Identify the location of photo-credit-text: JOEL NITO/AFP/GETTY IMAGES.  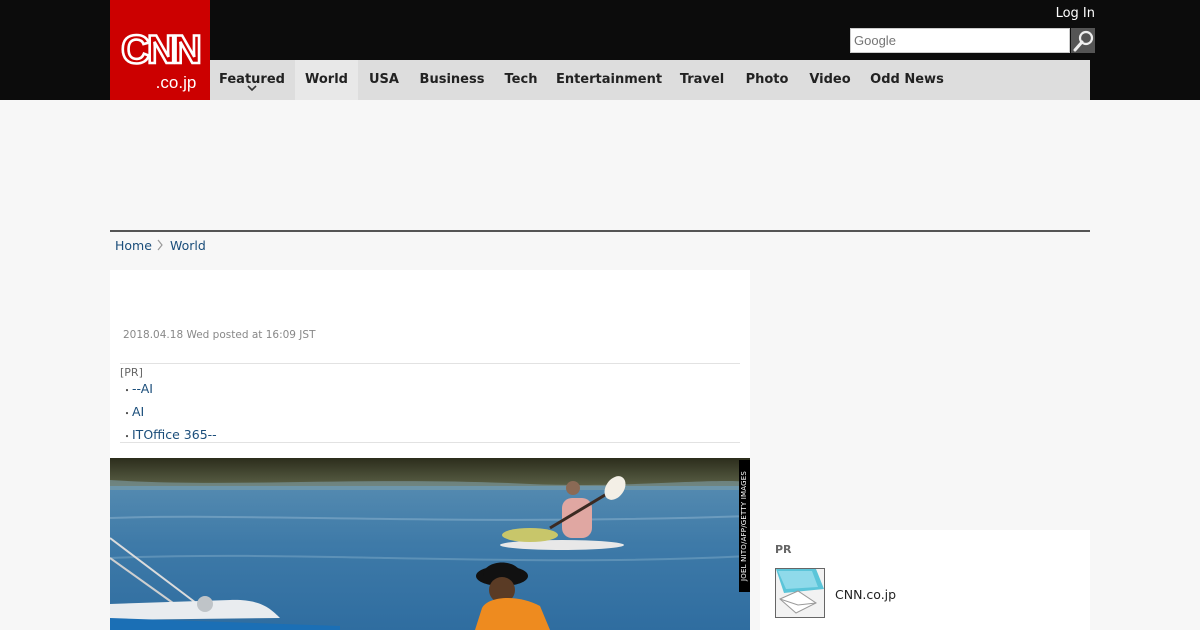
(744, 526).